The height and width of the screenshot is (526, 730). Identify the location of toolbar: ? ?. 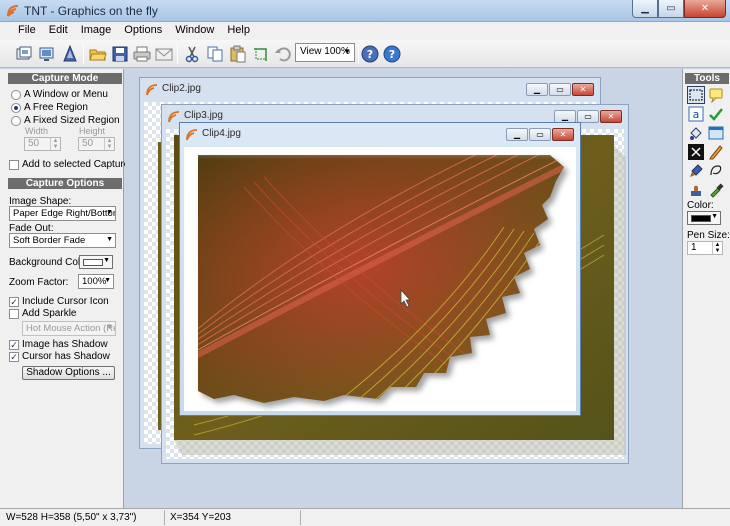
(365, 54).